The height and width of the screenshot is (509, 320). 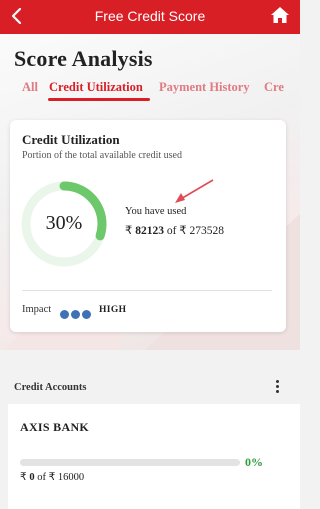 I want to click on header-title: Free Credit Score, so click(x=150, y=16).